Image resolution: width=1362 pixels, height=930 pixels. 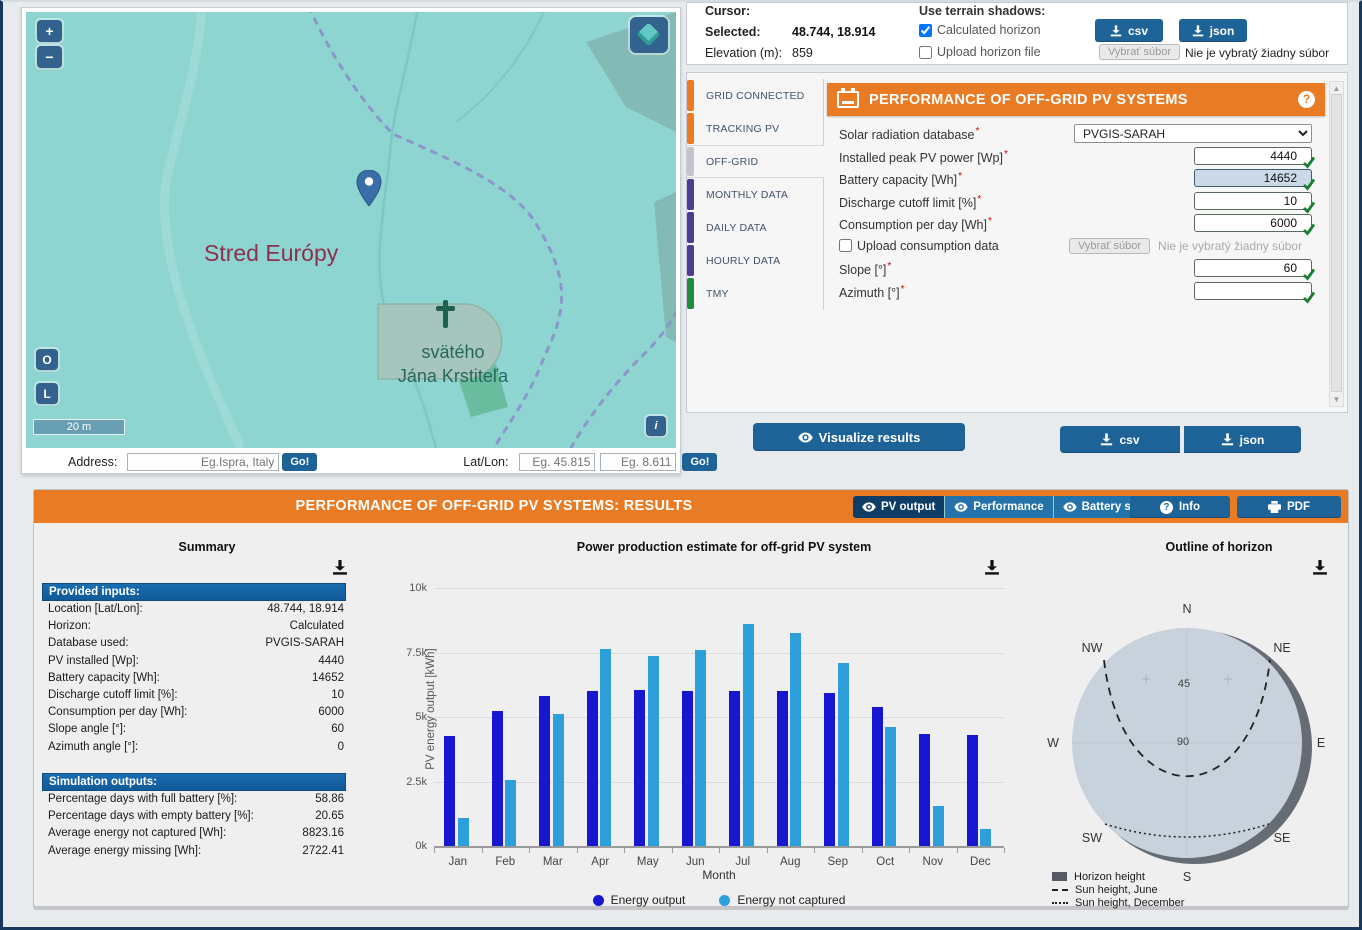 What do you see at coordinates (340, 746) in the screenshot?
I see `summary-row-value: 0` at bounding box center [340, 746].